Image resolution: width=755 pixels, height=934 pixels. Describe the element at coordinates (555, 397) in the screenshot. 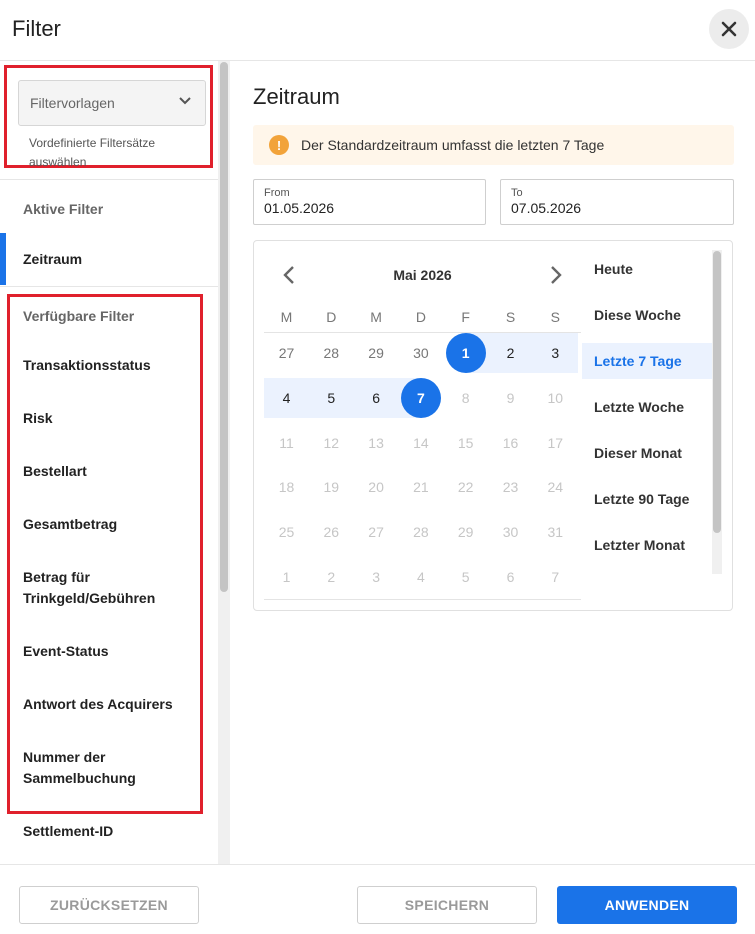

I see `calendar-day: 10` at that location.